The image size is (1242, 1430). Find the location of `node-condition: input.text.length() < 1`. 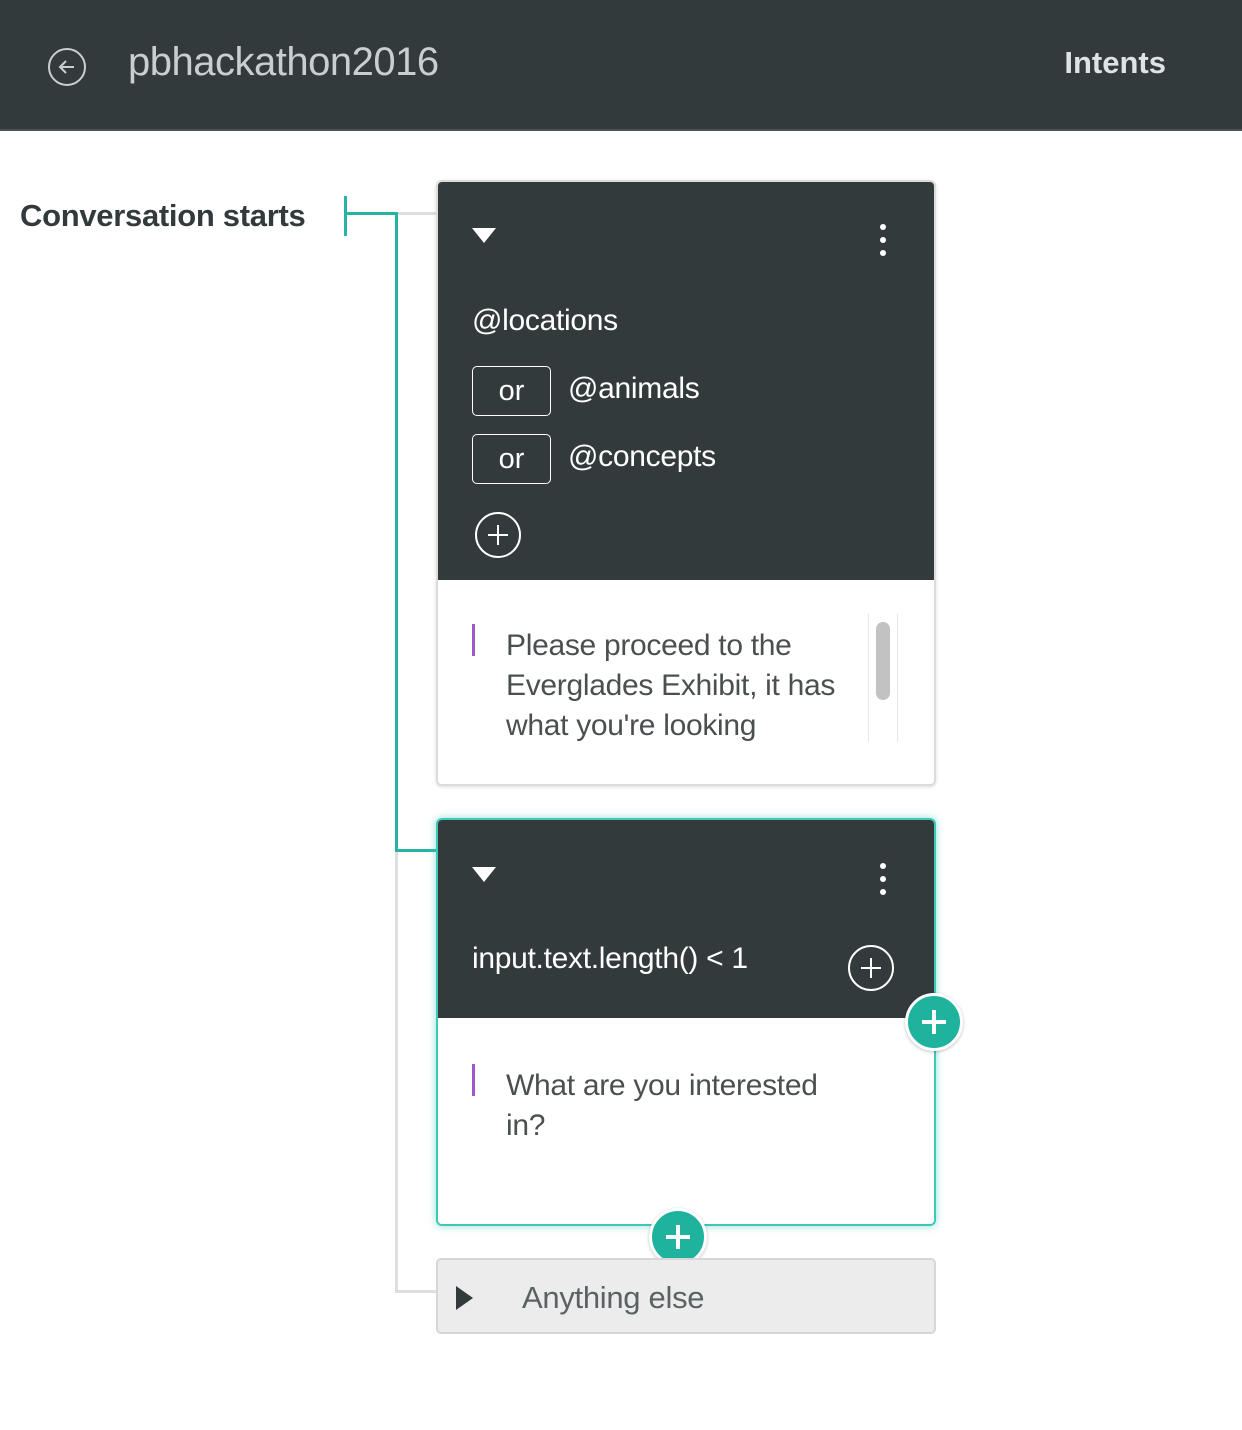

node-condition: input.text.length() < 1 is located at coordinates (610, 959).